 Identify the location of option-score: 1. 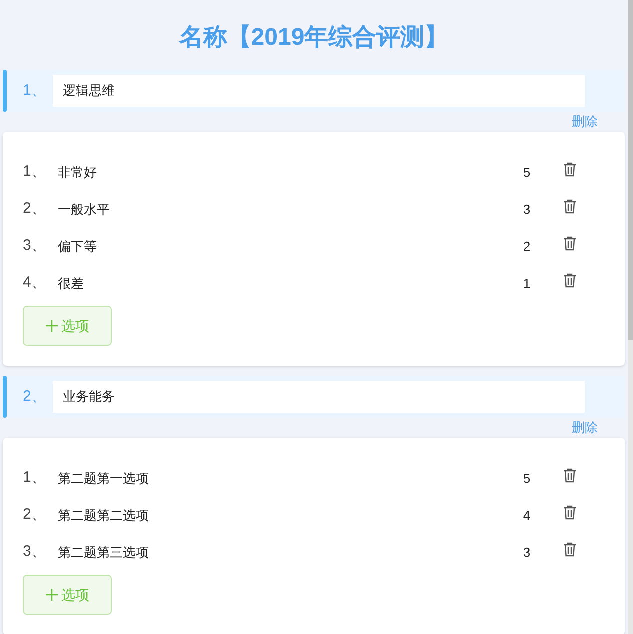
(527, 283).